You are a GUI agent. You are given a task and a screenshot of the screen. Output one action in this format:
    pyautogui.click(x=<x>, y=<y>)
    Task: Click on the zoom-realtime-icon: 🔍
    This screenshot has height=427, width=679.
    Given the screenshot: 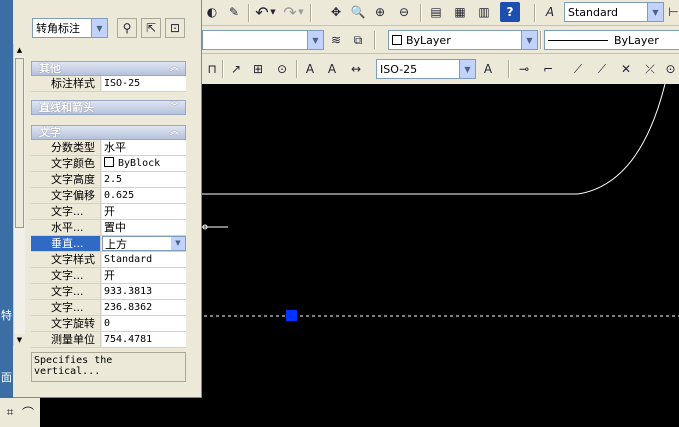 What is the action you would take?
    pyautogui.click(x=358, y=12)
    